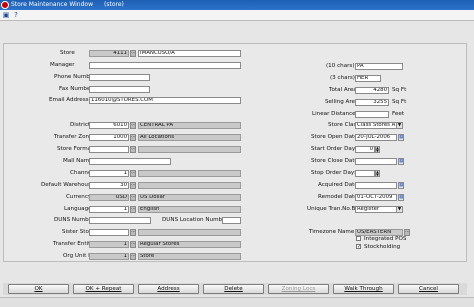 The height and width of the screenshot is (307, 474). What do you see at coordinates (109, 256) in the screenshot?
I see `org-unit-number-field: 1` at bounding box center [109, 256].